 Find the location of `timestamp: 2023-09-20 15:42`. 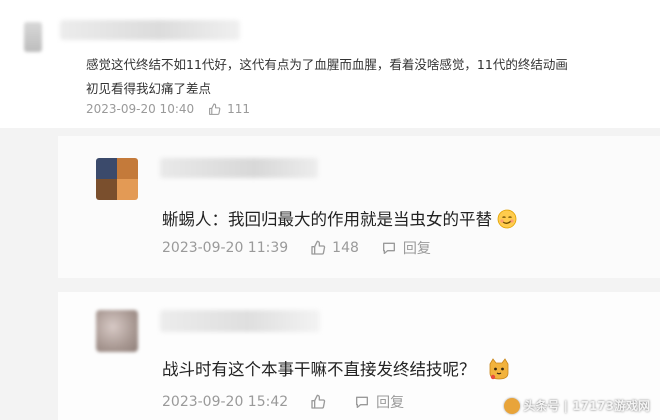

timestamp: 2023-09-20 15:42 is located at coordinates (225, 402).